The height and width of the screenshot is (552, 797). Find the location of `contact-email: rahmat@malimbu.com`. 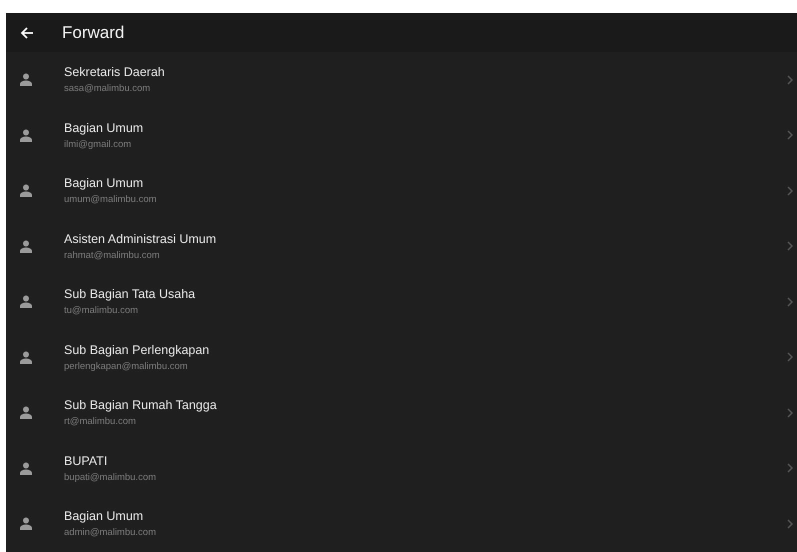

contact-email: rahmat@malimbu.com is located at coordinates (112, 255).